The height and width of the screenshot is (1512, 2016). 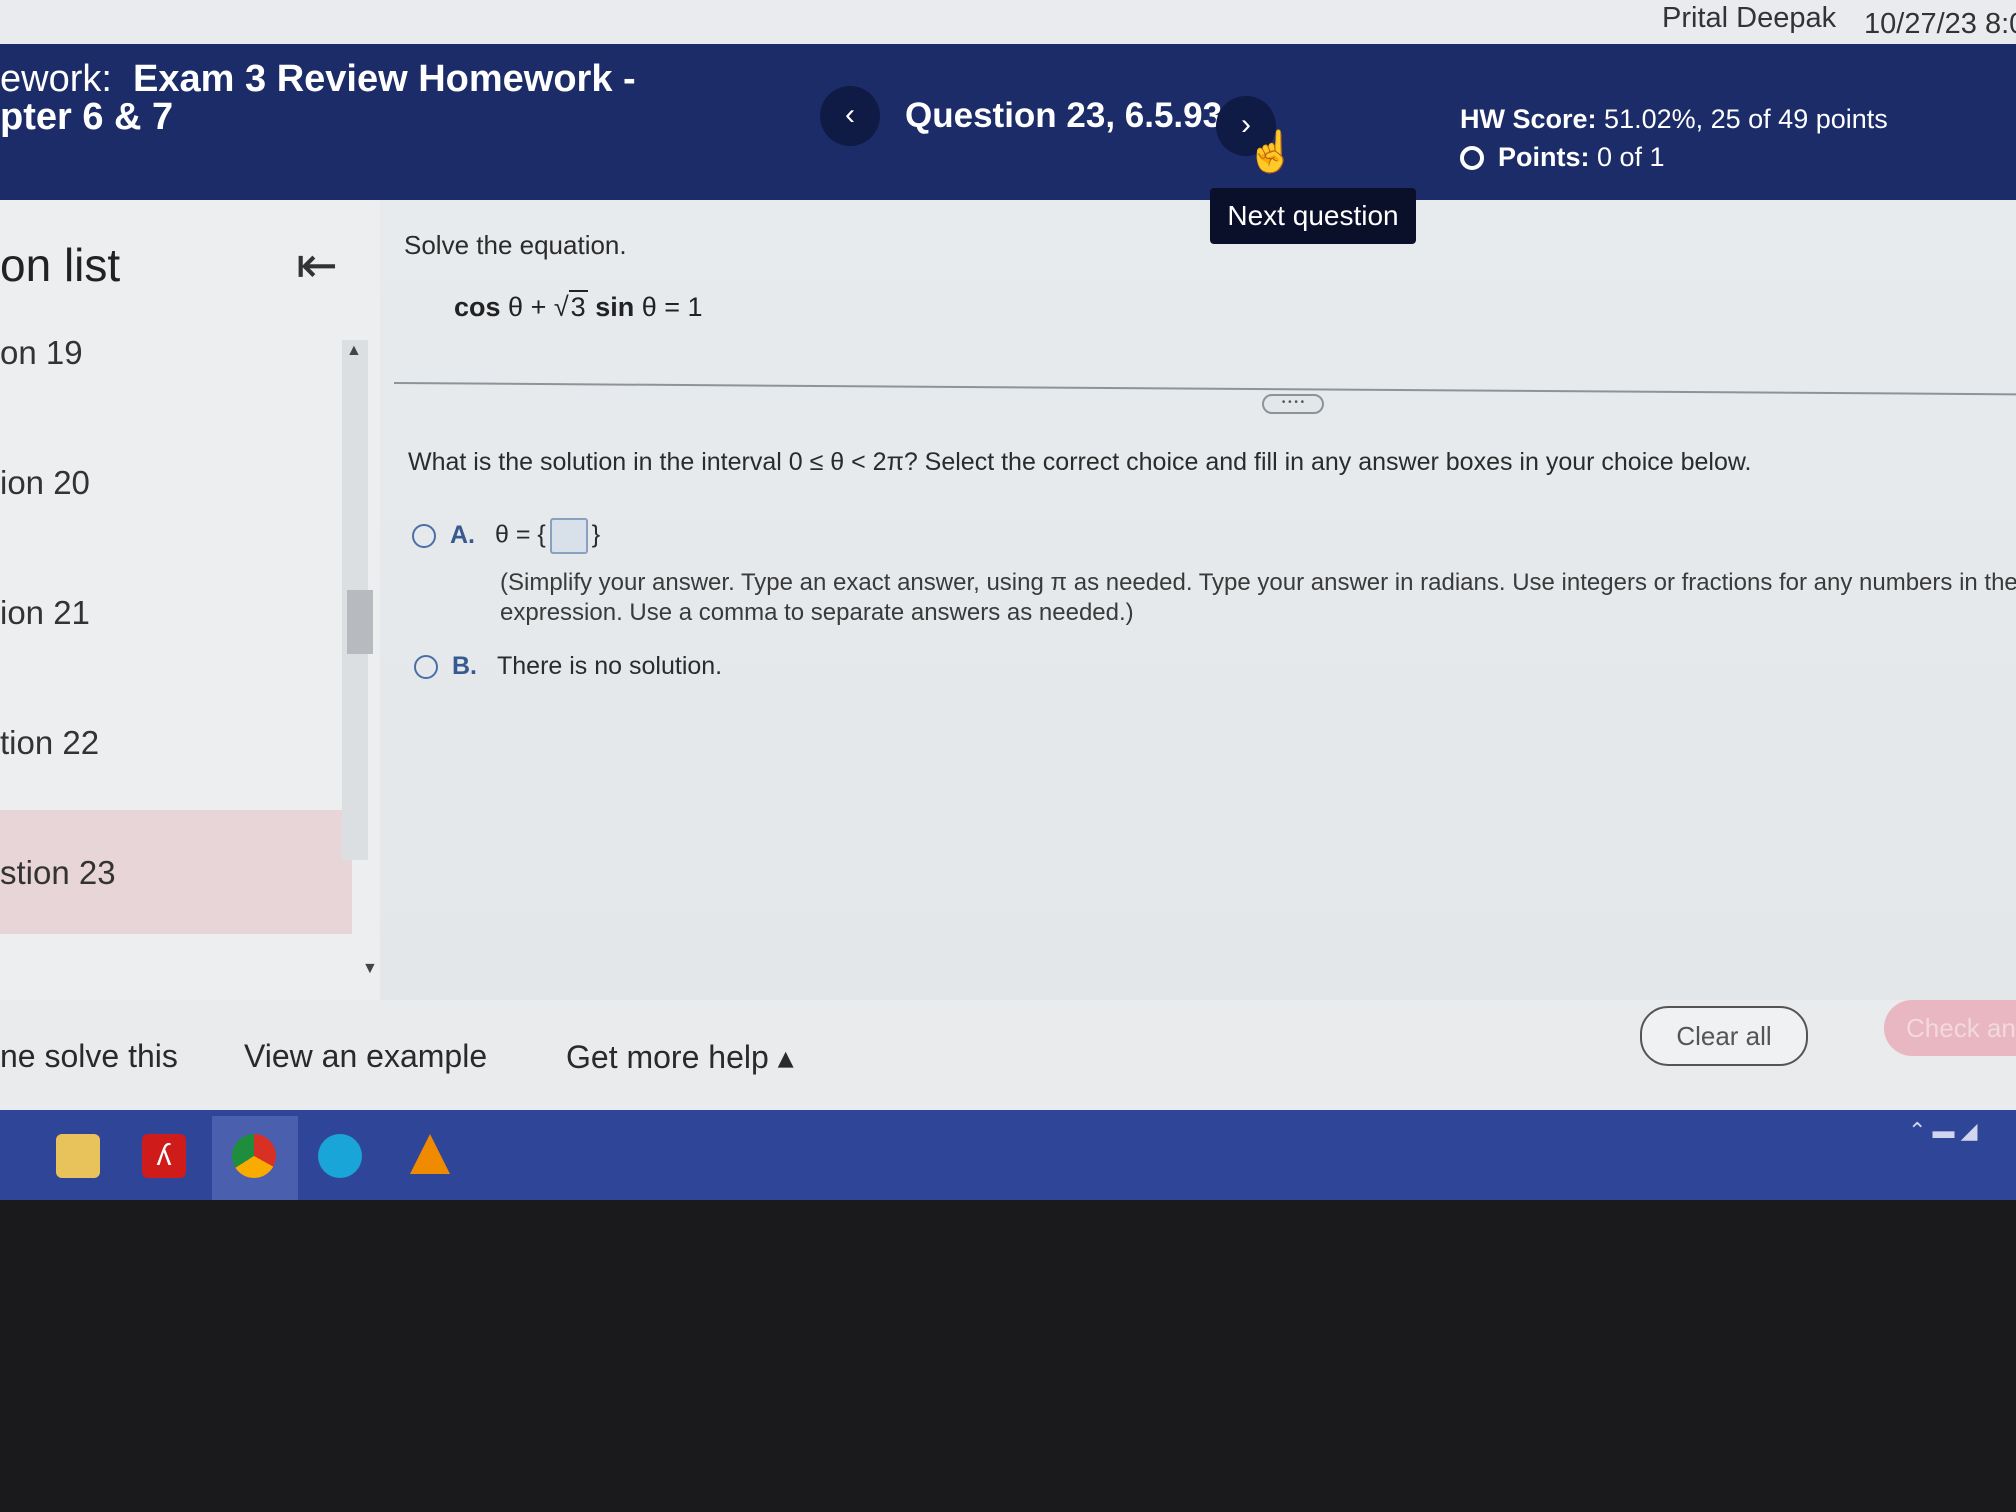 I want to click on sidebar-item-question-22: tion 22, so click(x=176, y=742).